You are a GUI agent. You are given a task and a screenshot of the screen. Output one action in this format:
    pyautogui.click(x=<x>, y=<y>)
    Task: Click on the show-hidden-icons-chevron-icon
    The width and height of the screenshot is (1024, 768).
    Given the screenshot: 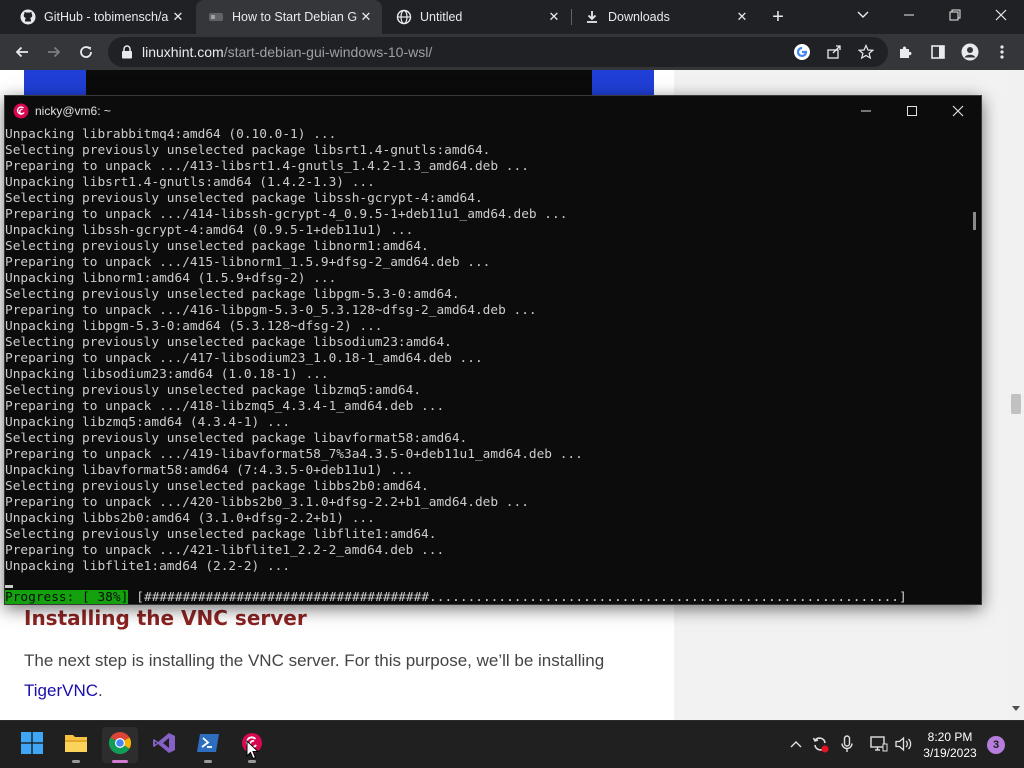 What is the action you would take?
    pyautogui.click(x=796, y=744)
    